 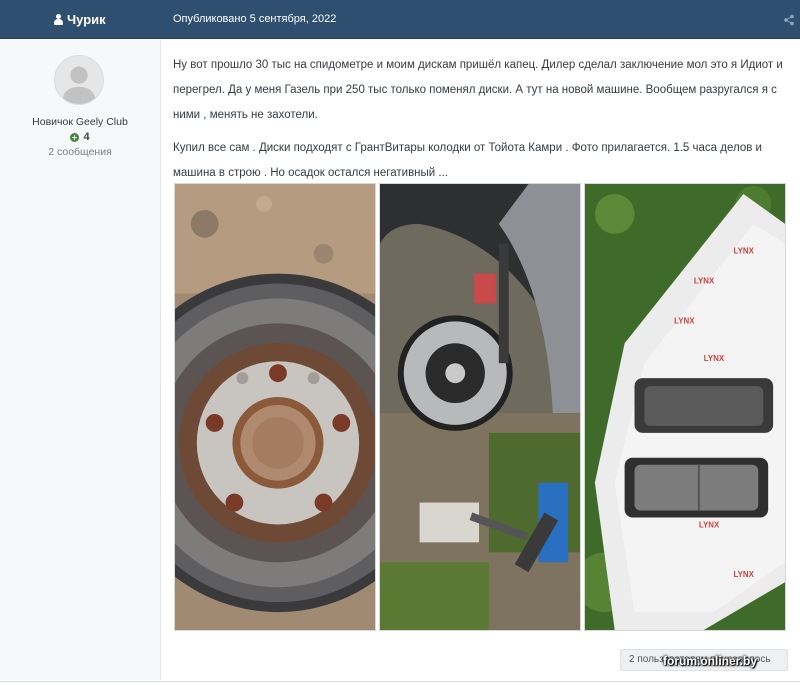 What do you see at coordinates (80, 122) in the screenshot?
I see `member-group: Новичок Geely Club` at bounding box center [80, 122].